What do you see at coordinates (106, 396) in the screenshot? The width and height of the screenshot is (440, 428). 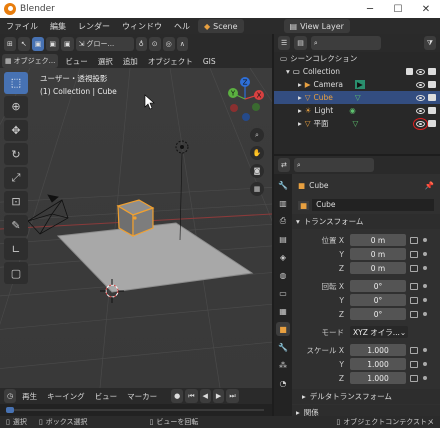 I see `timeline-view-menu: ビュー` at bounding box center [106, 396].